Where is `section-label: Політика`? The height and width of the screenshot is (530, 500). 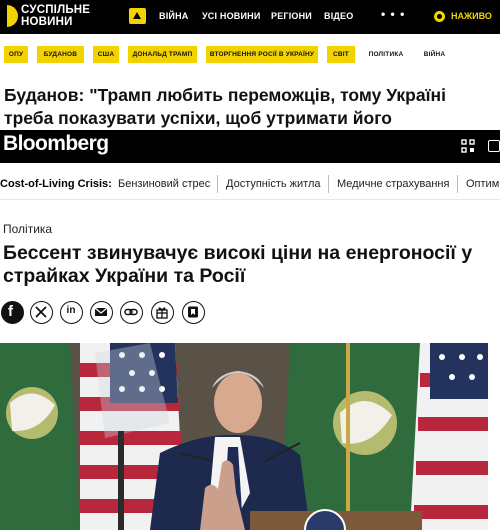
section-label: Політика is located at coordinates (27, 229).